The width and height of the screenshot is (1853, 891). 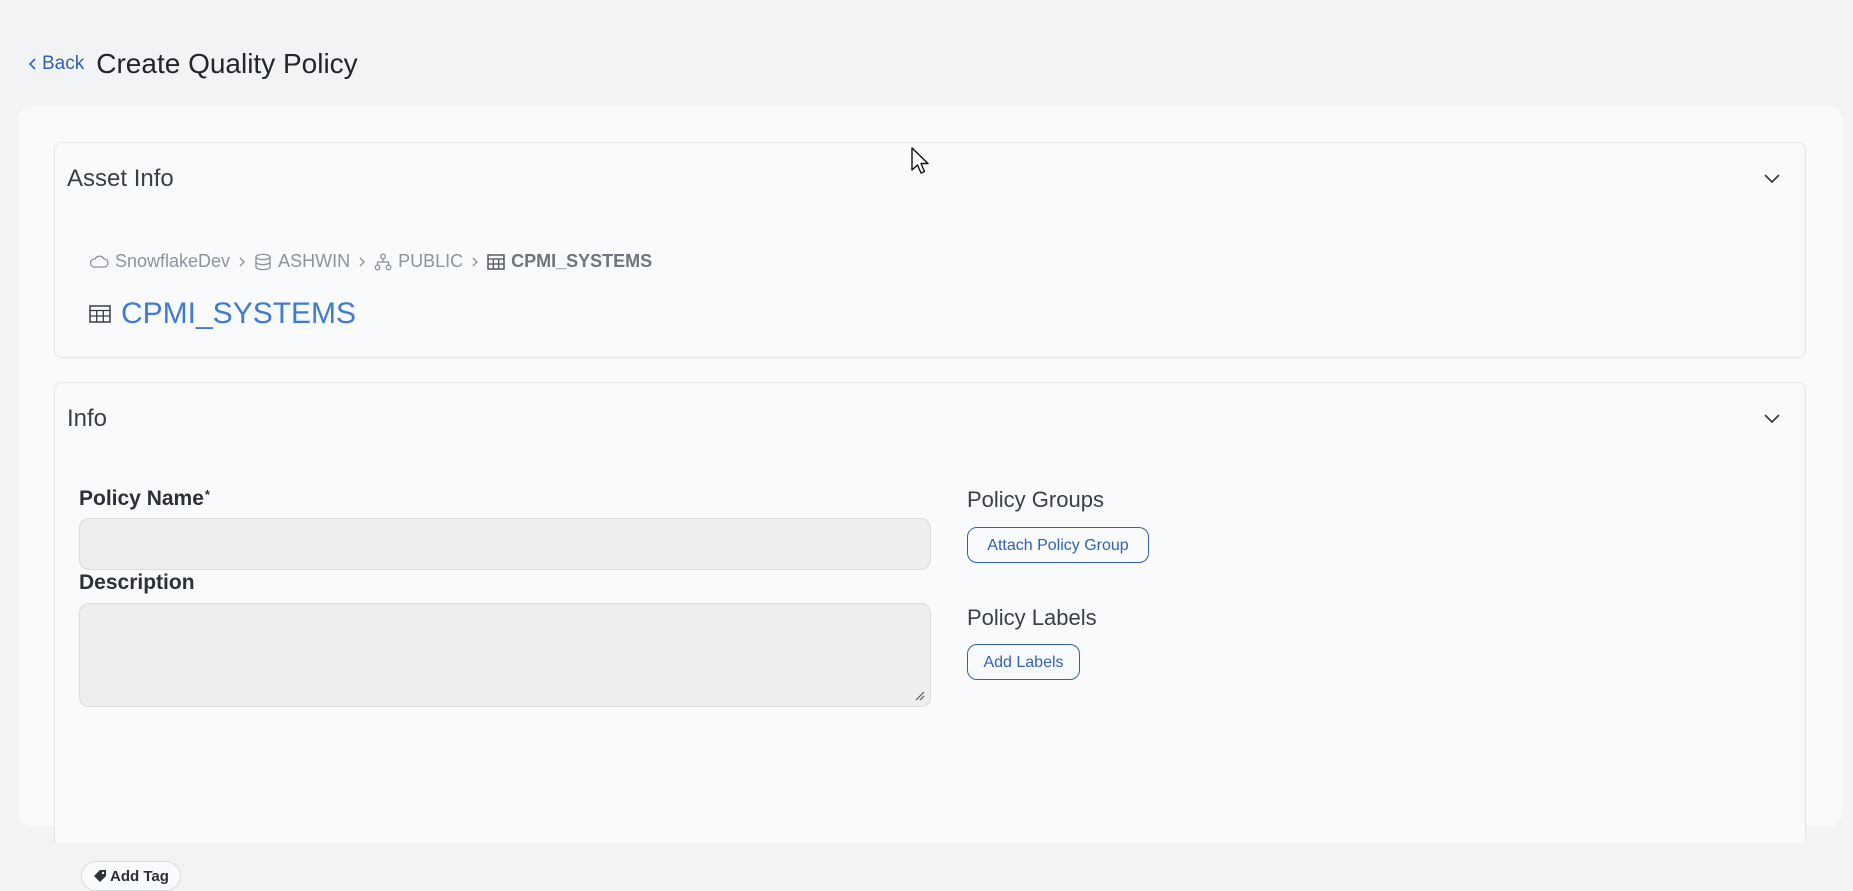 What do you see at coordinates (137, 582) in the screenshot?
I see `description-label: Description` at bounding box center [137, 582].